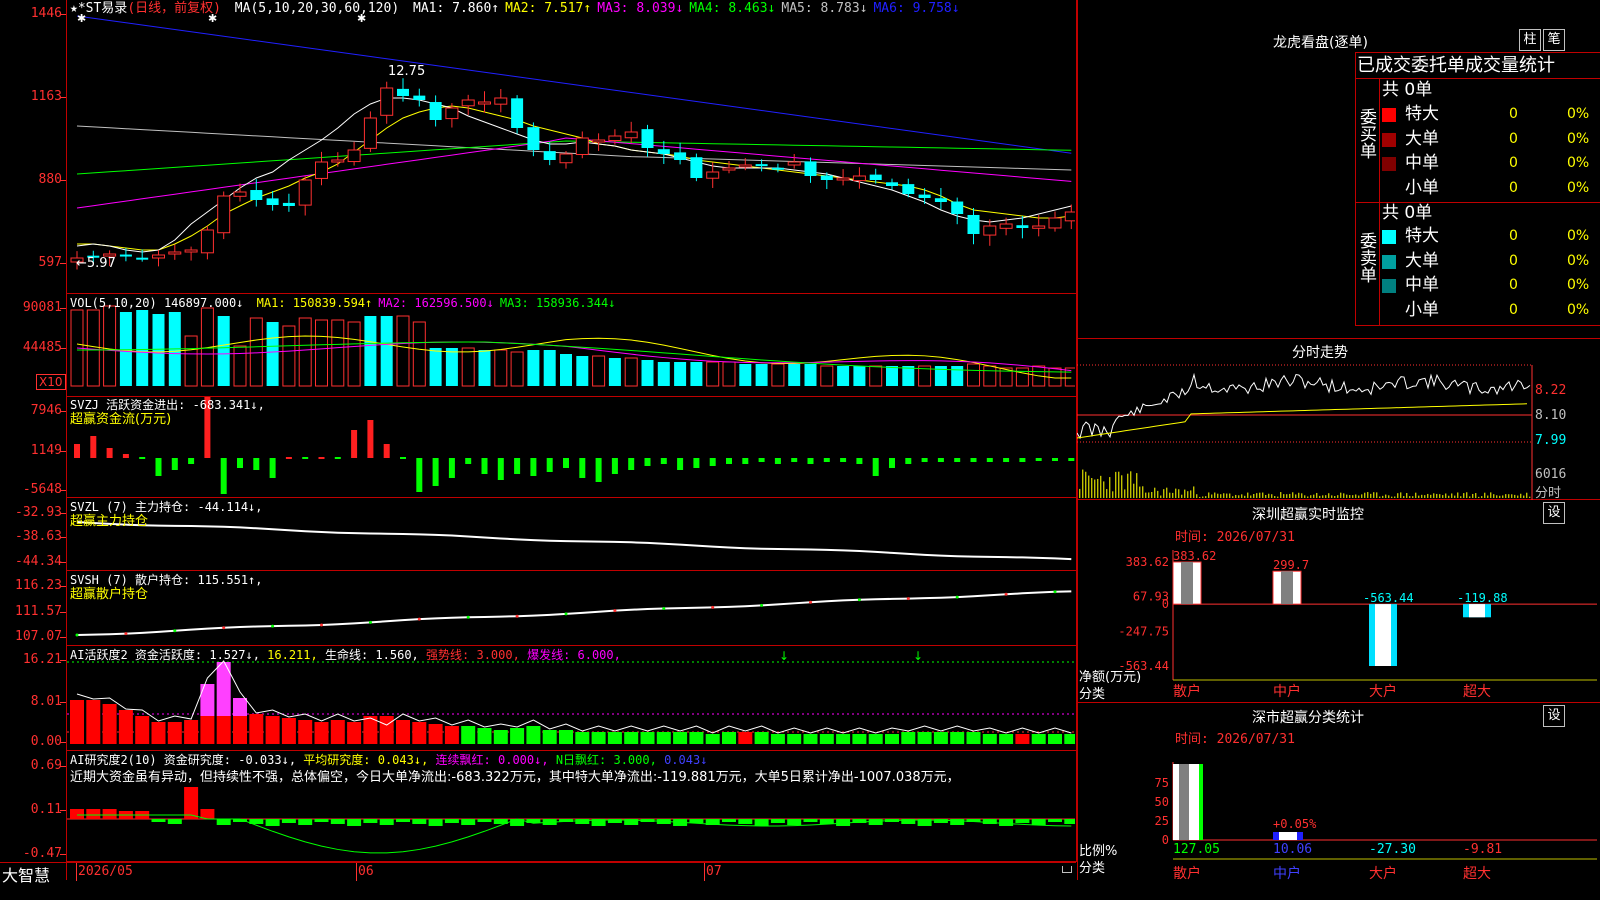  Describe the element at coordinates (42, 489) in the screenshot. I see `svzj-y-tick-low: -5648` at that location.